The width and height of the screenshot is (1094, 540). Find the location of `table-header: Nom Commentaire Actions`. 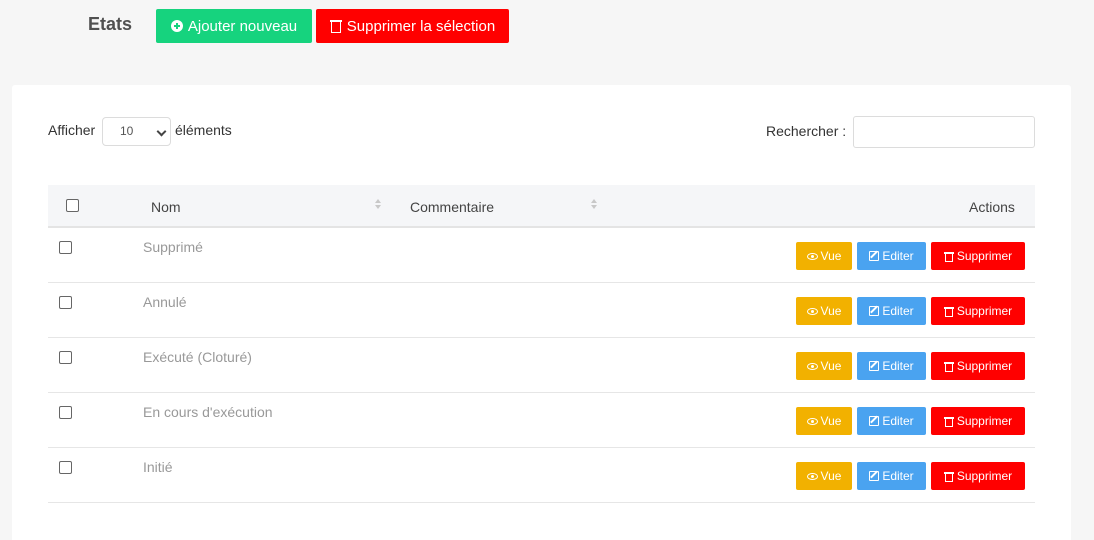

table-header: Nom Commentaire Actions is located at coordinates (541, 206).